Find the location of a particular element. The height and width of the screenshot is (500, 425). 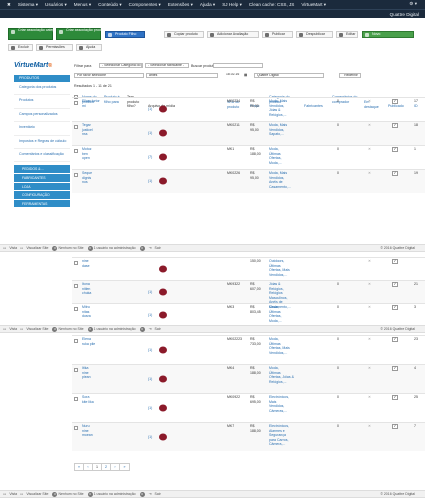

pager-next: › is located at coordinates (115, 467).